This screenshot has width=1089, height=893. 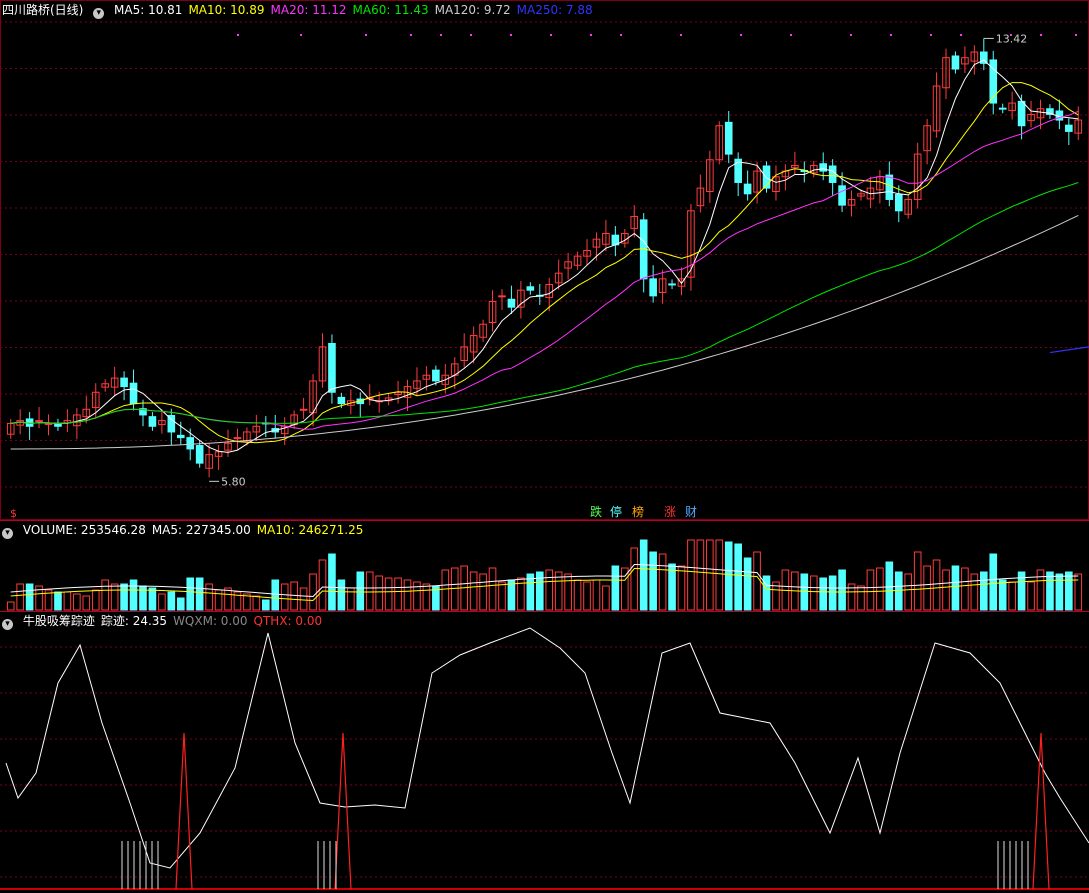 What do you see at coordinates (596, 512) in the screenshot?
I see `signal-badge-0: 跌` at bounding box center [596, 512].